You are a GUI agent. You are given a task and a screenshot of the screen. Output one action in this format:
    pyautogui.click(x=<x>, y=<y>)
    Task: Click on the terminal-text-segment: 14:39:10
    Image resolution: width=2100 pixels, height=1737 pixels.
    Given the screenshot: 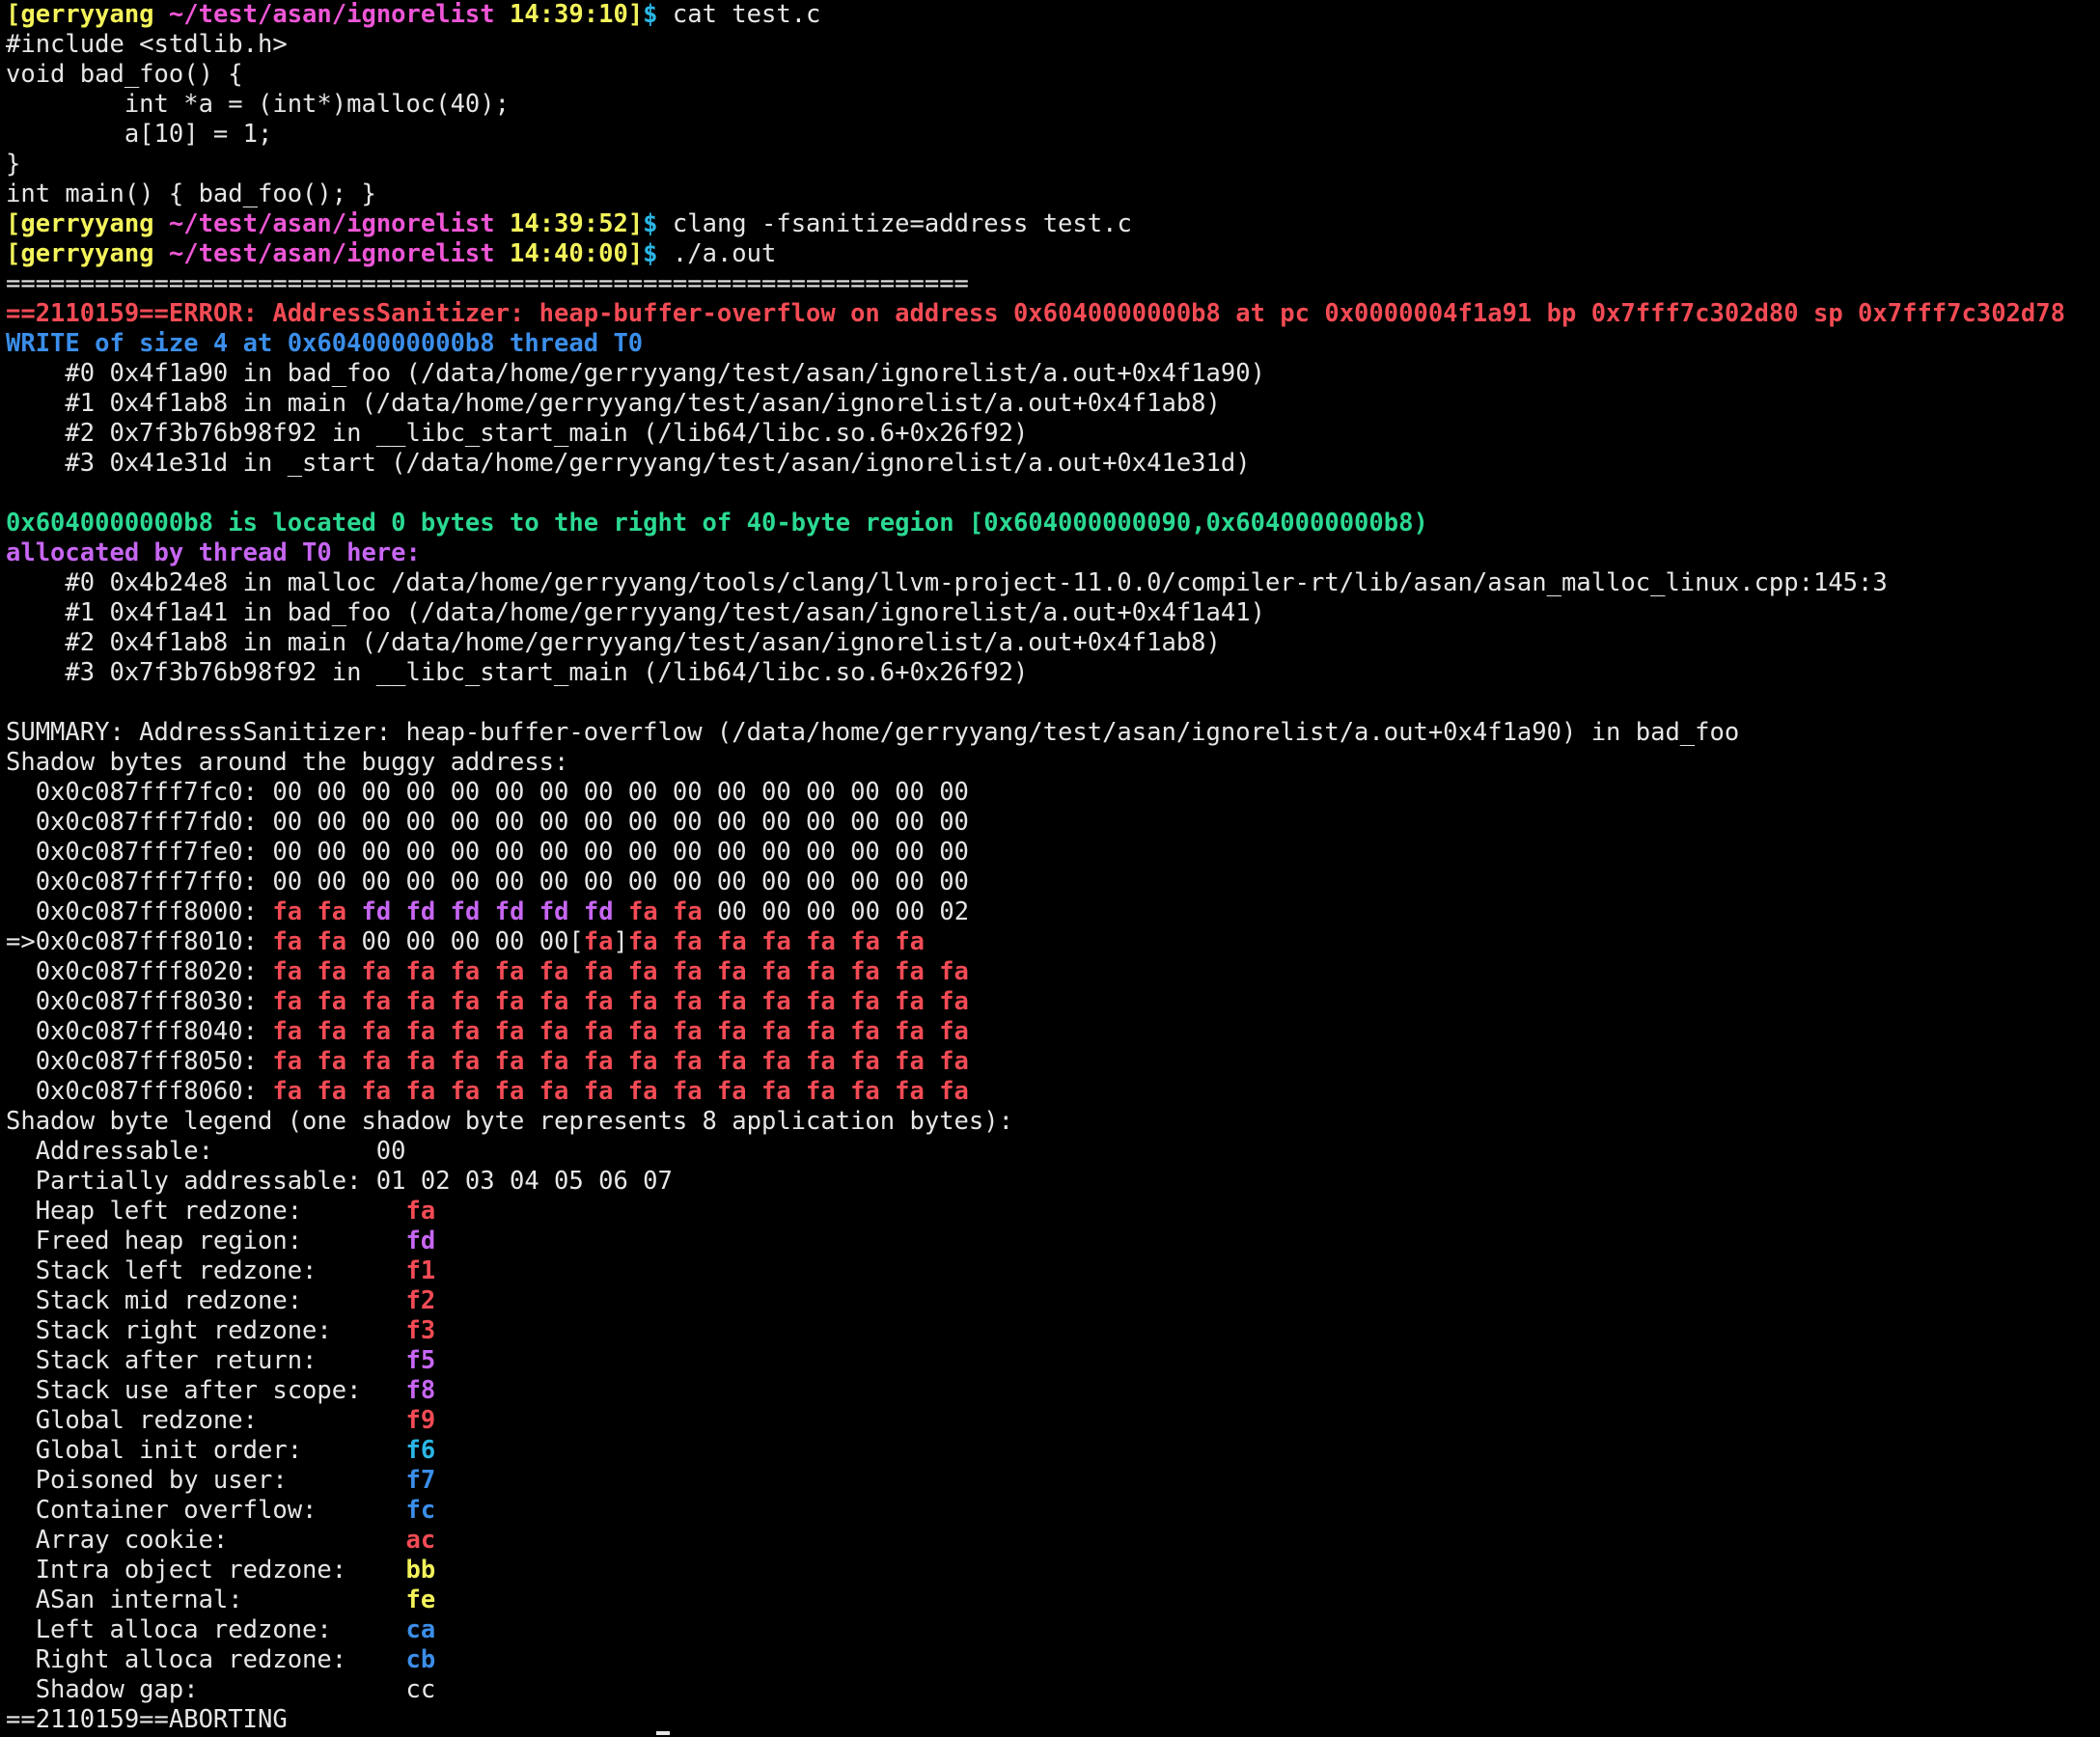 What is the action you would take?
    pyautogui.click(x=561, y=14)
    